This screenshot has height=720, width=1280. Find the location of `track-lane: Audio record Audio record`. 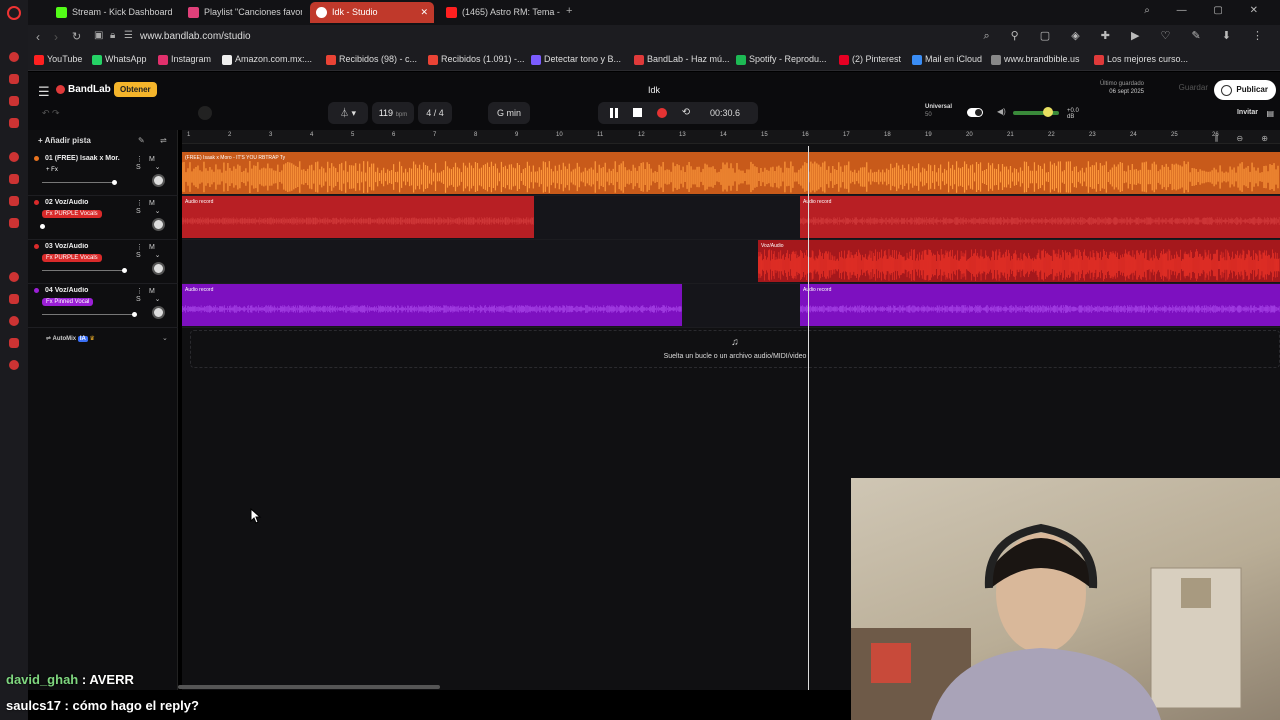

track-lane: Audio record Audio record is located at coordinates (731, 218).